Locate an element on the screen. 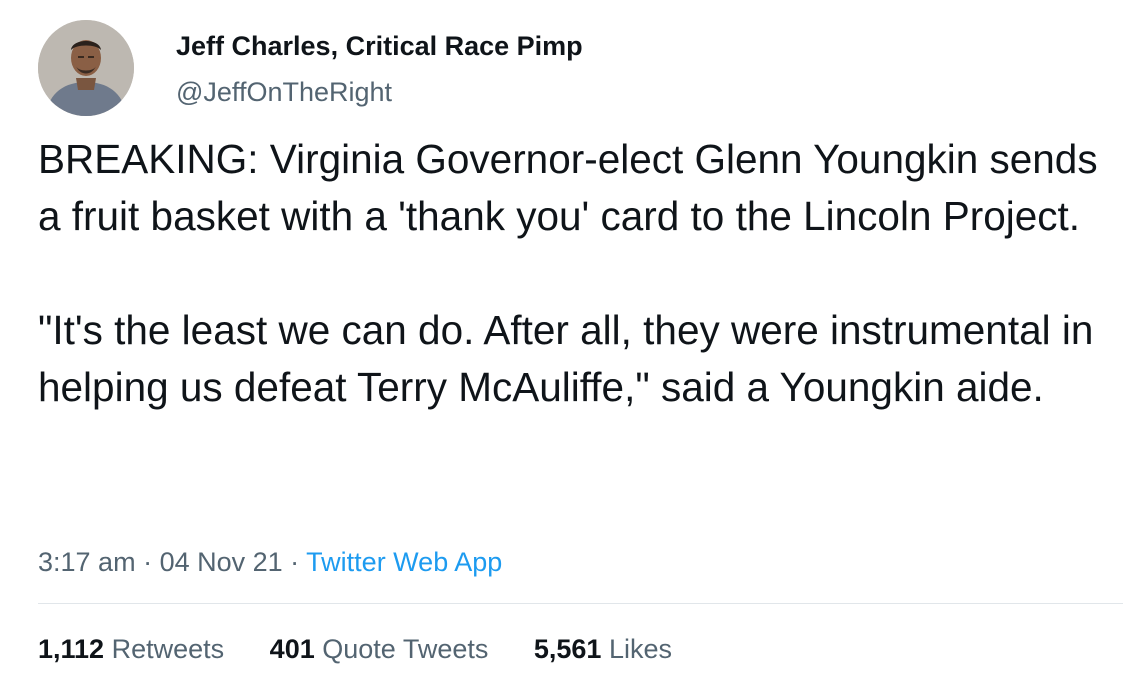 Image resolution: width=1123 pixels, height=681 pixels. tweet-meta: 3:17 am · 04 Nov 21 · Twitter Web App is located at coordinates (270, 562).